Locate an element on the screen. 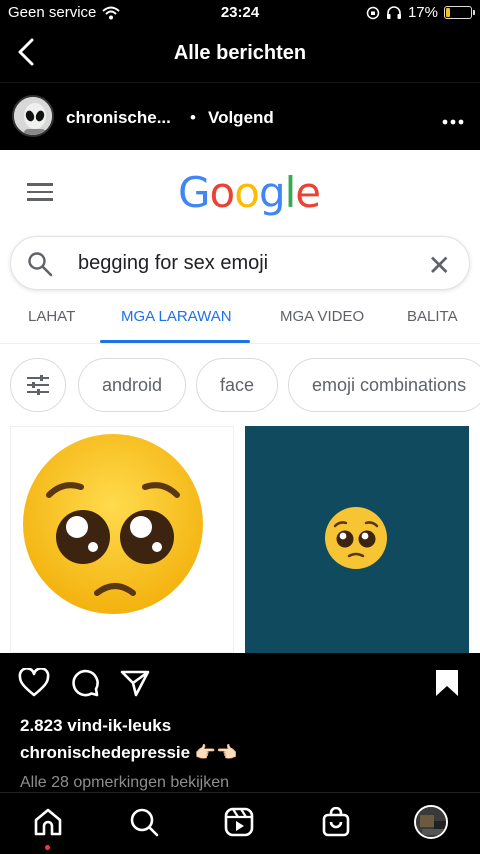 This screenshot has height=854, width=480. logo-letter: g is located at coordinates (272, 192).